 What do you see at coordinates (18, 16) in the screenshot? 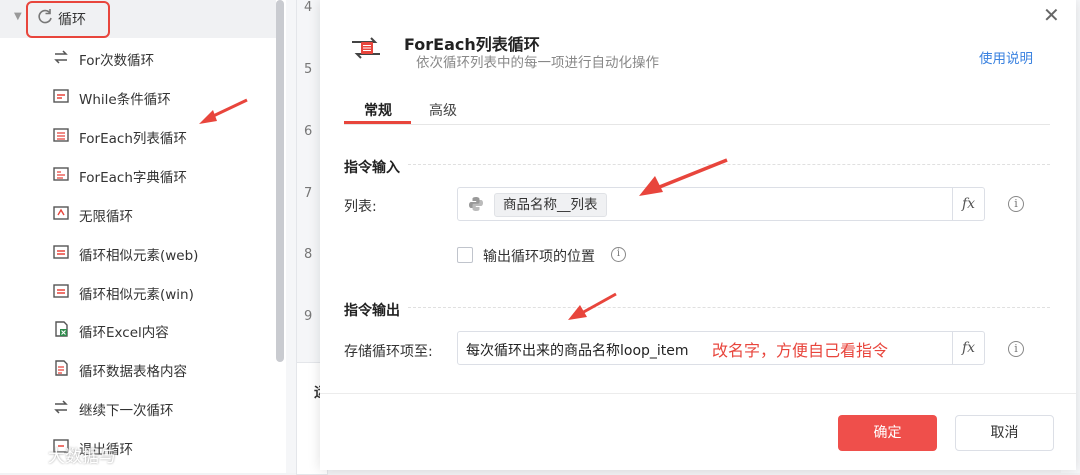
I see `caret-down-icon: ▼` at bounding box center [18, 16].